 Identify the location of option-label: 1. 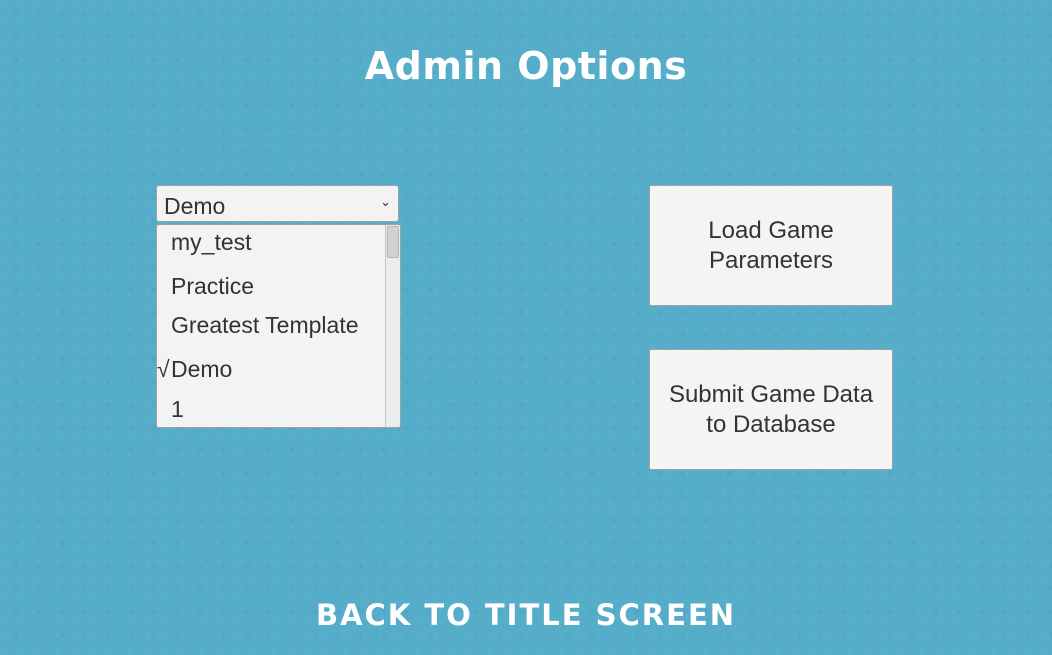
(177, 409).